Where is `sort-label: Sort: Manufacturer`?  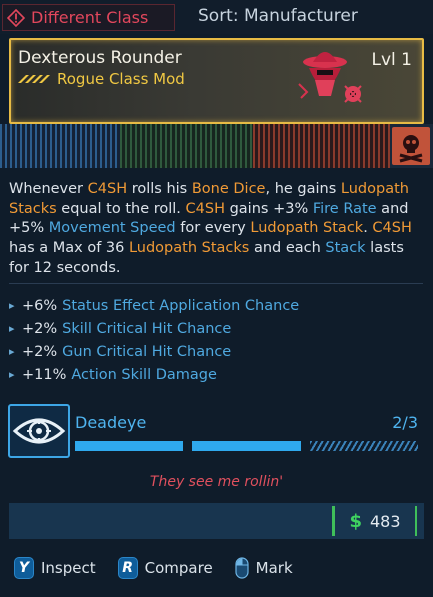
sort-label: Sort: Manufacturer is located at coordinates (278, 16).